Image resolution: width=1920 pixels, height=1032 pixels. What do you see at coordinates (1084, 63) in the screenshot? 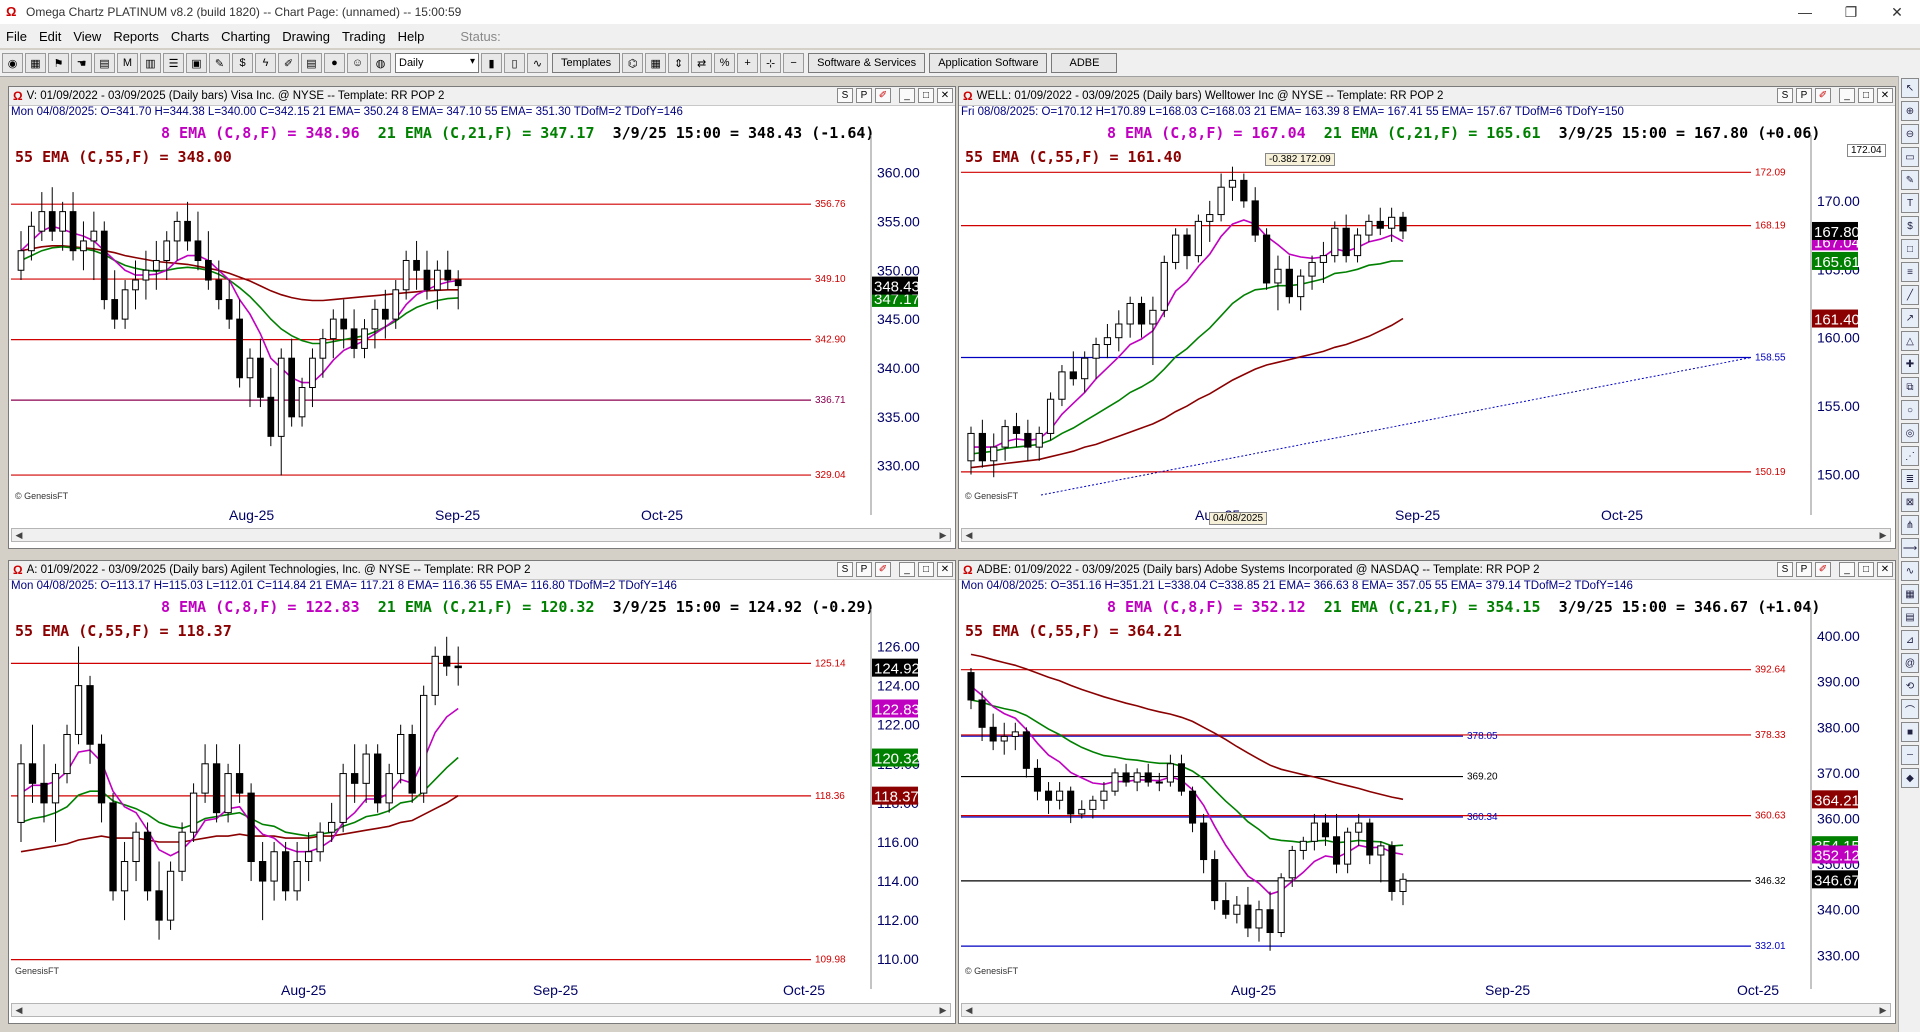
I see `symbol-button: ADBE` at bounding box center [1084, 63].